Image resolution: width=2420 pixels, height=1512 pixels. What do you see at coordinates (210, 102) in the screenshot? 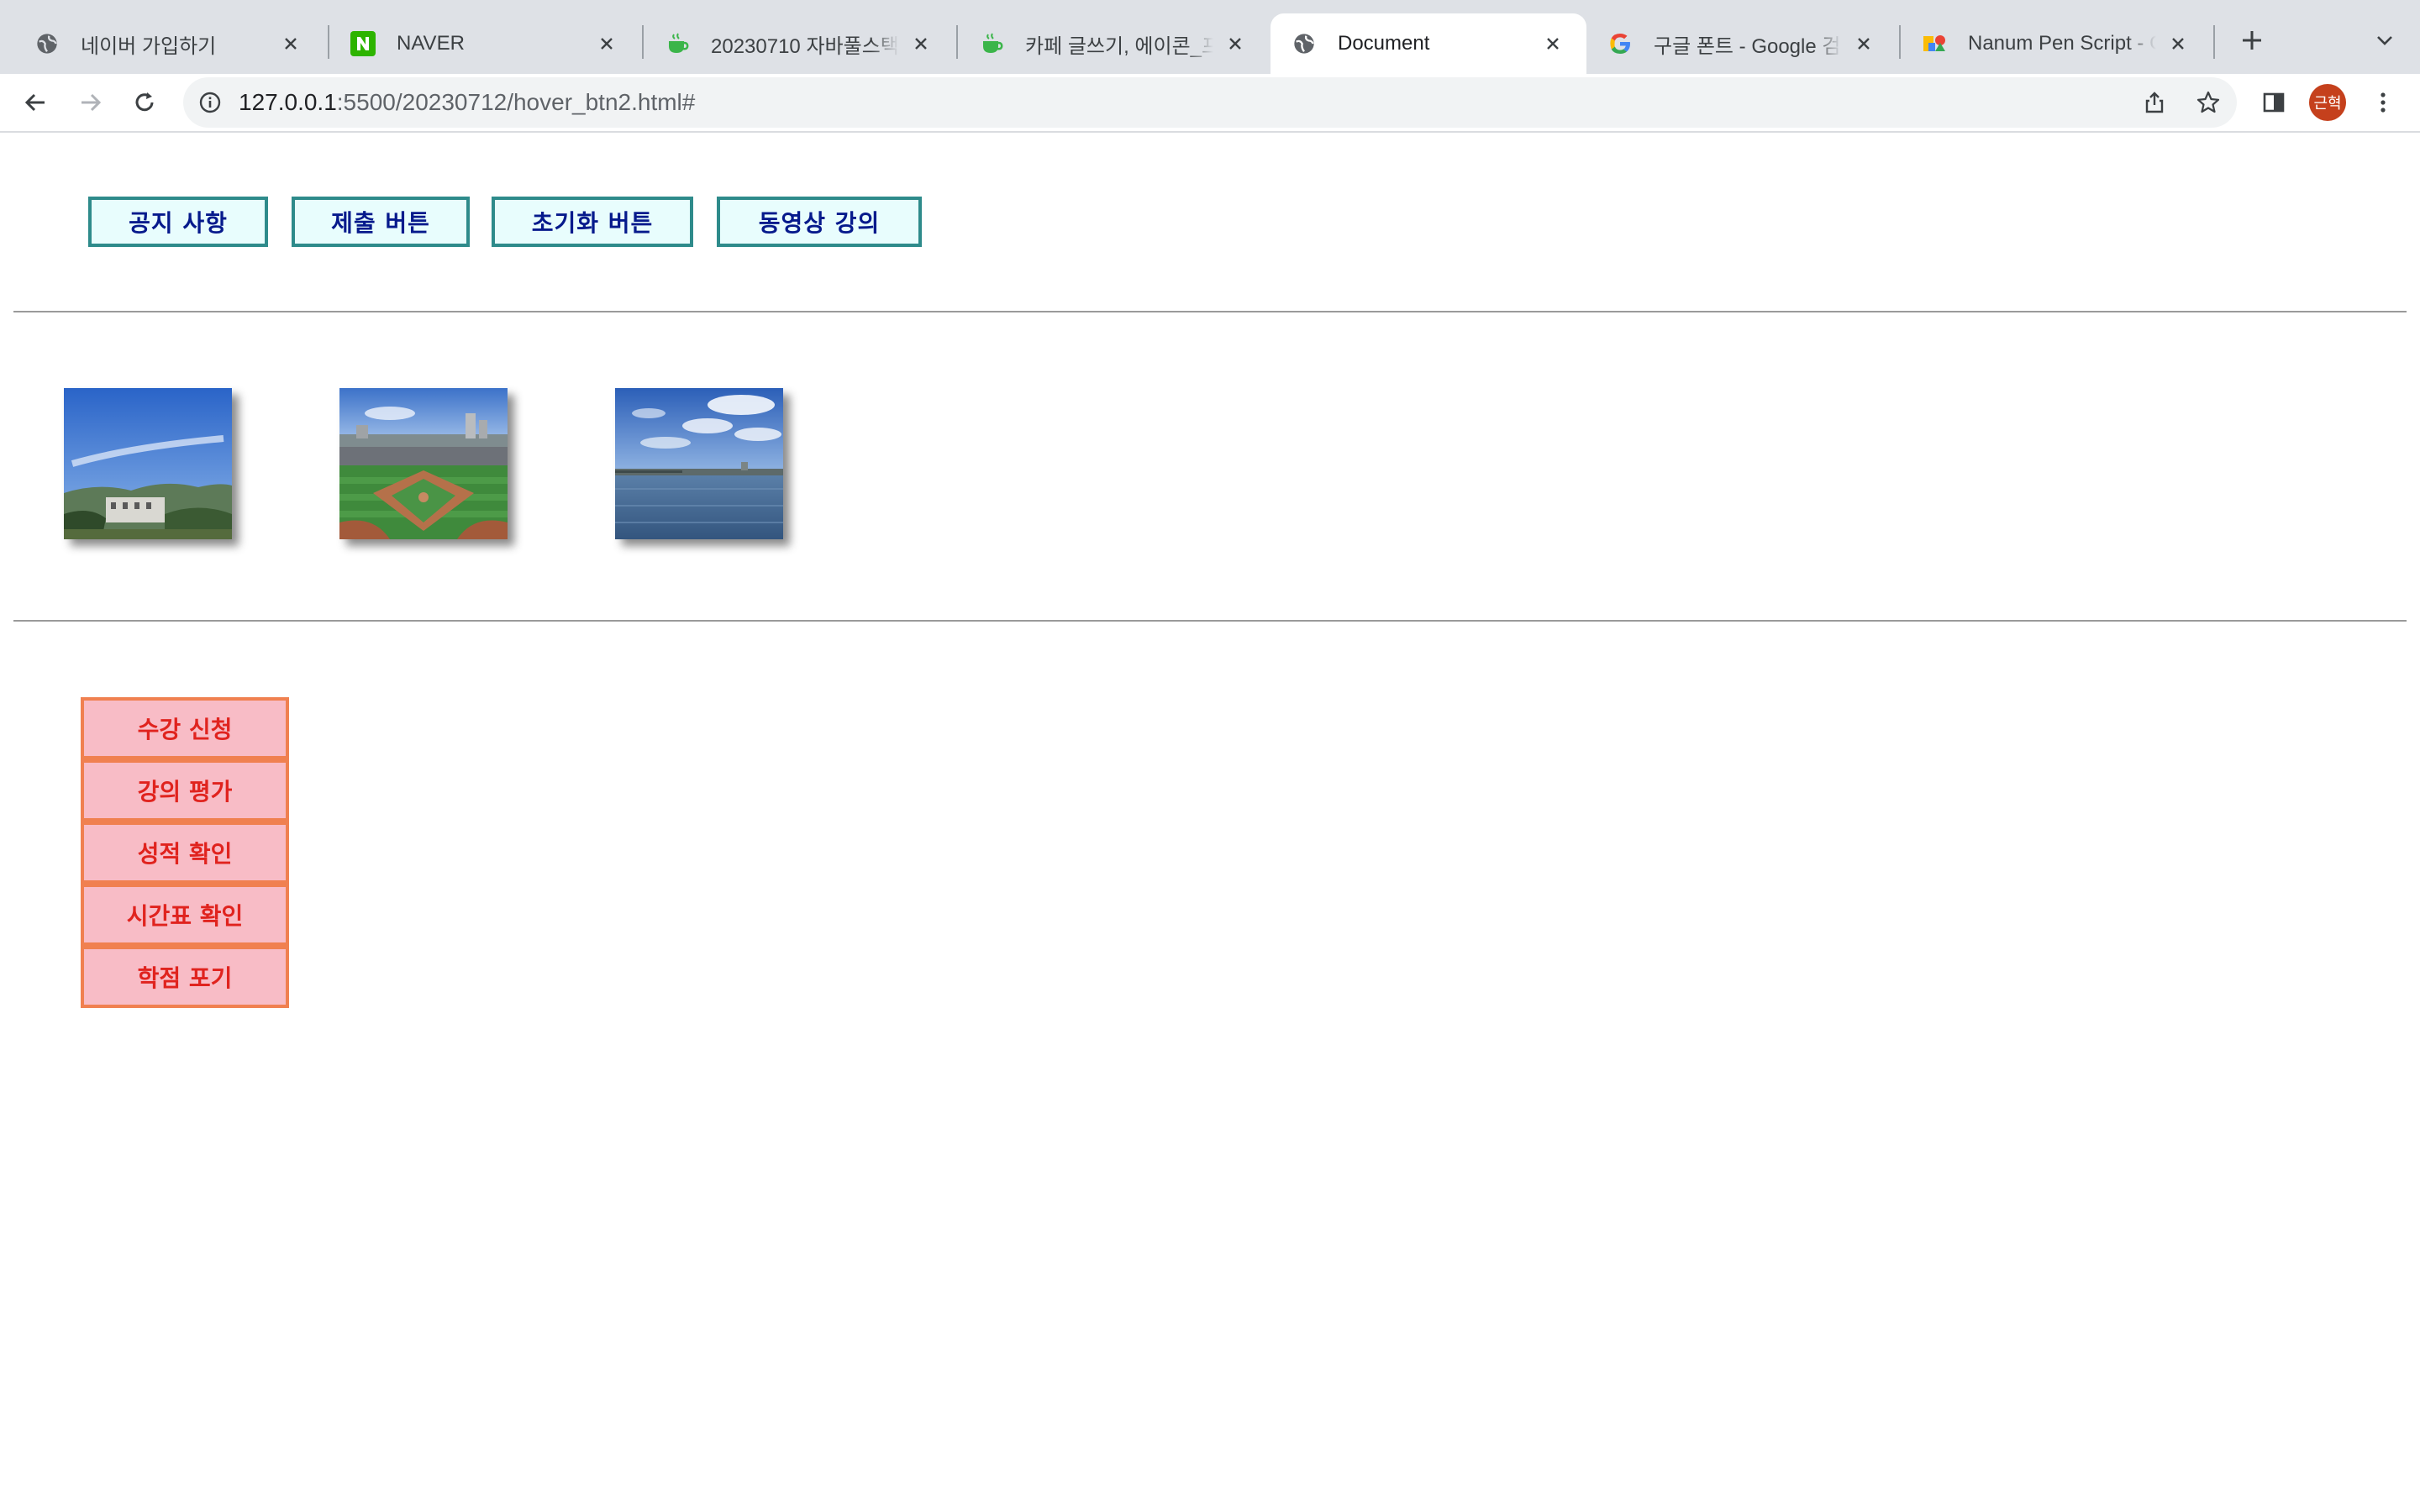
I see `info-icon` at bounding box center [210, 102].